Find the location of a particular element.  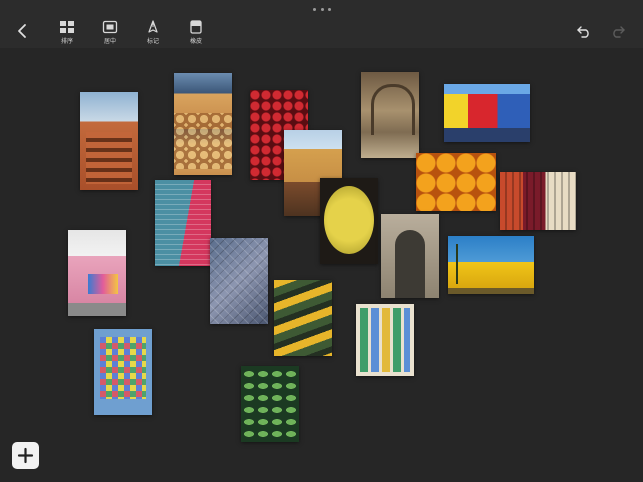

drag-handle-dots is located at coordinates (322, 9).